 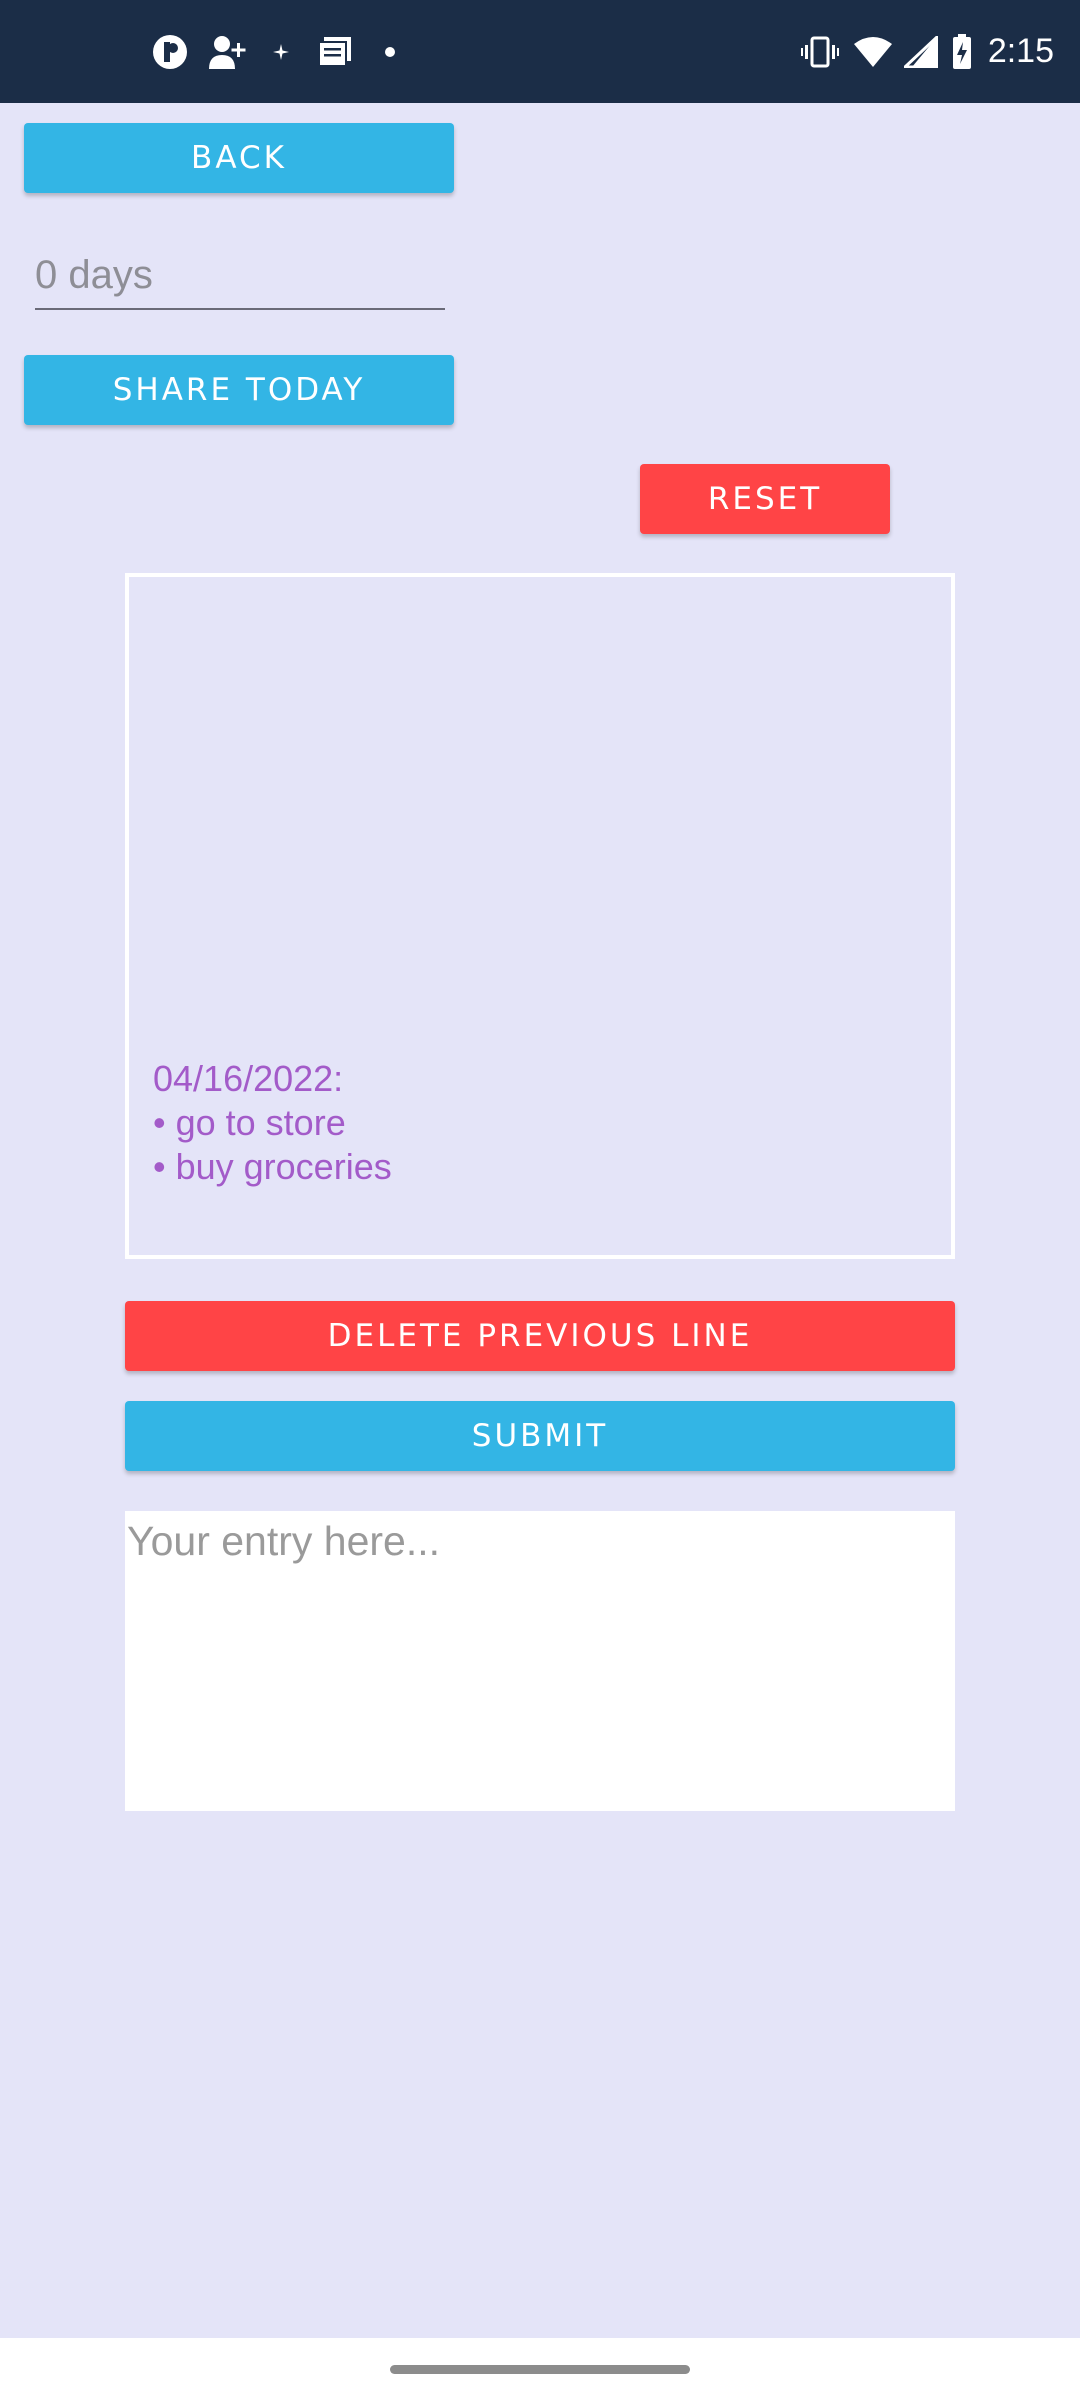 I want to click on home-gesture-handle, so click(x=540, y=2369).